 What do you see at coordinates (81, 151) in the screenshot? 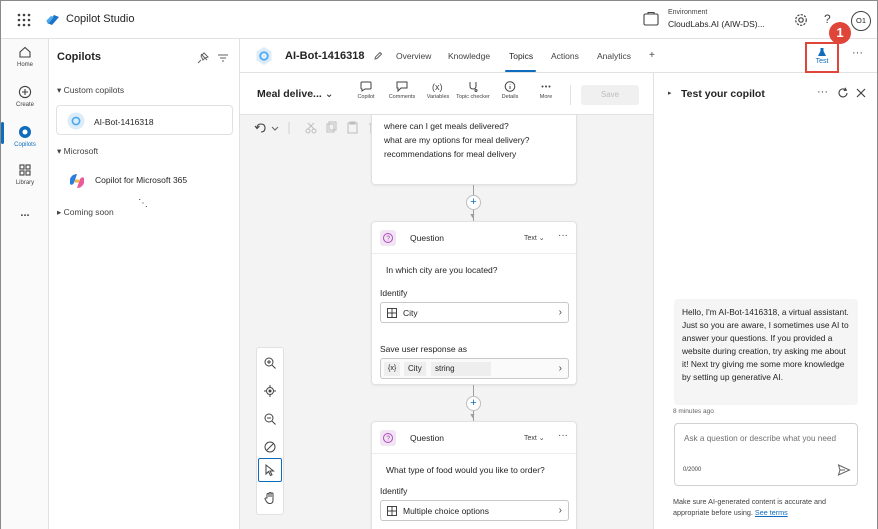
I see `section-microsoft-label: Microsoft` at bounding box center [81, 151].